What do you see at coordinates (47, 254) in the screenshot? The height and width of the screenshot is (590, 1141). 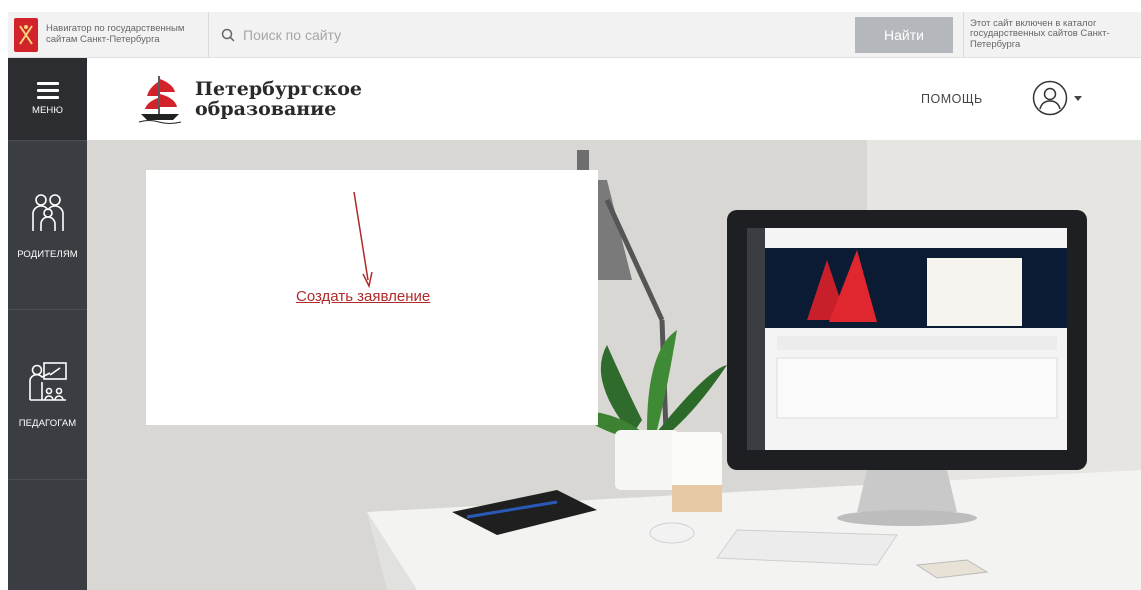 I see `sidebar-item-label: РОДИТЕЛЯМ` at bounding box center [47, 254].